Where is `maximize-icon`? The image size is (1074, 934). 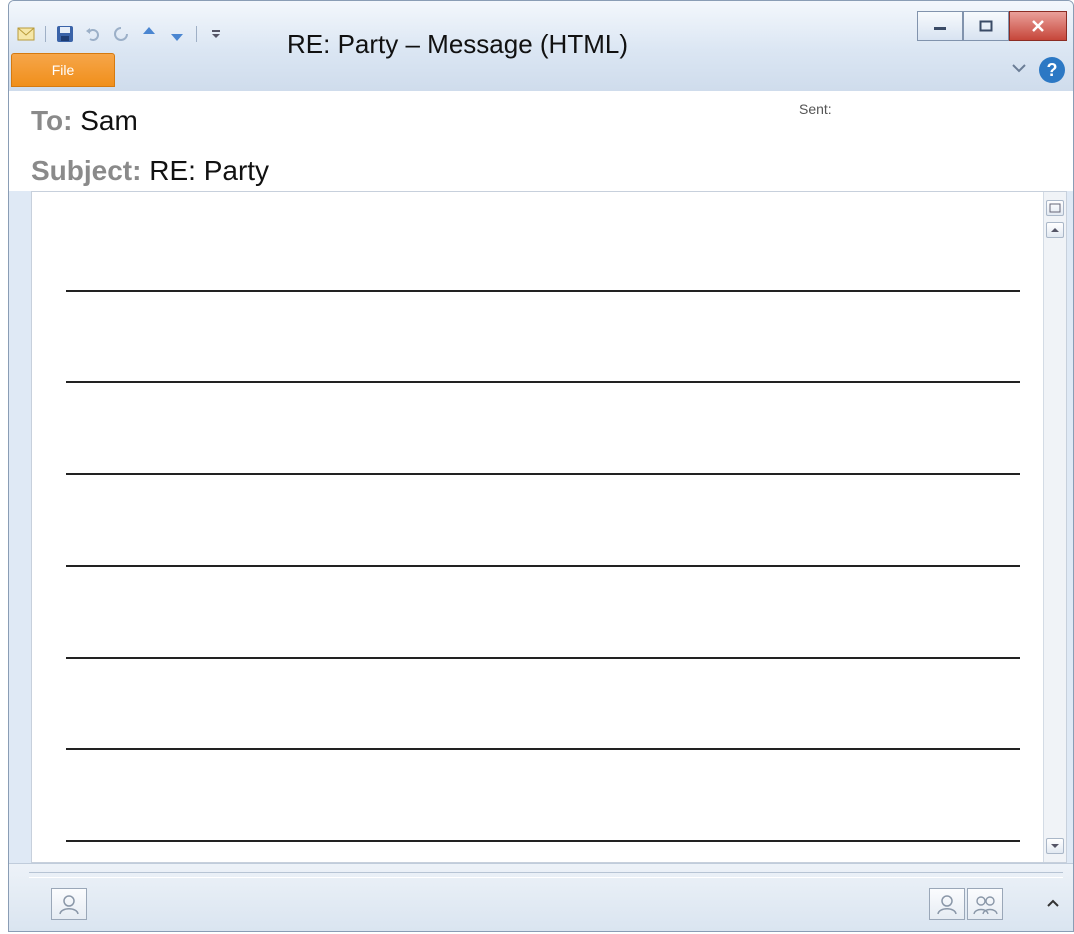
maximize-icon is located at coordinates (986, 26).